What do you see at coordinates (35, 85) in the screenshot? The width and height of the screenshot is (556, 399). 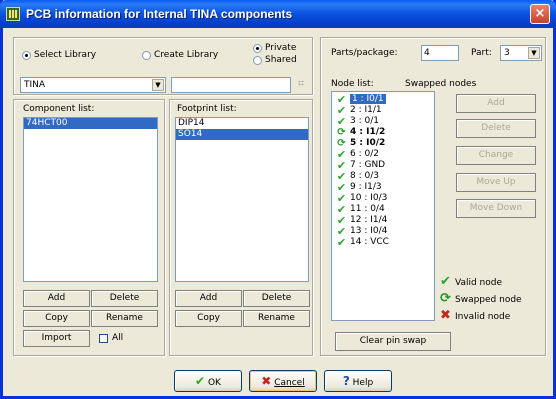 I see `library-combo-value: TINA` at bounding box center [35, 85].